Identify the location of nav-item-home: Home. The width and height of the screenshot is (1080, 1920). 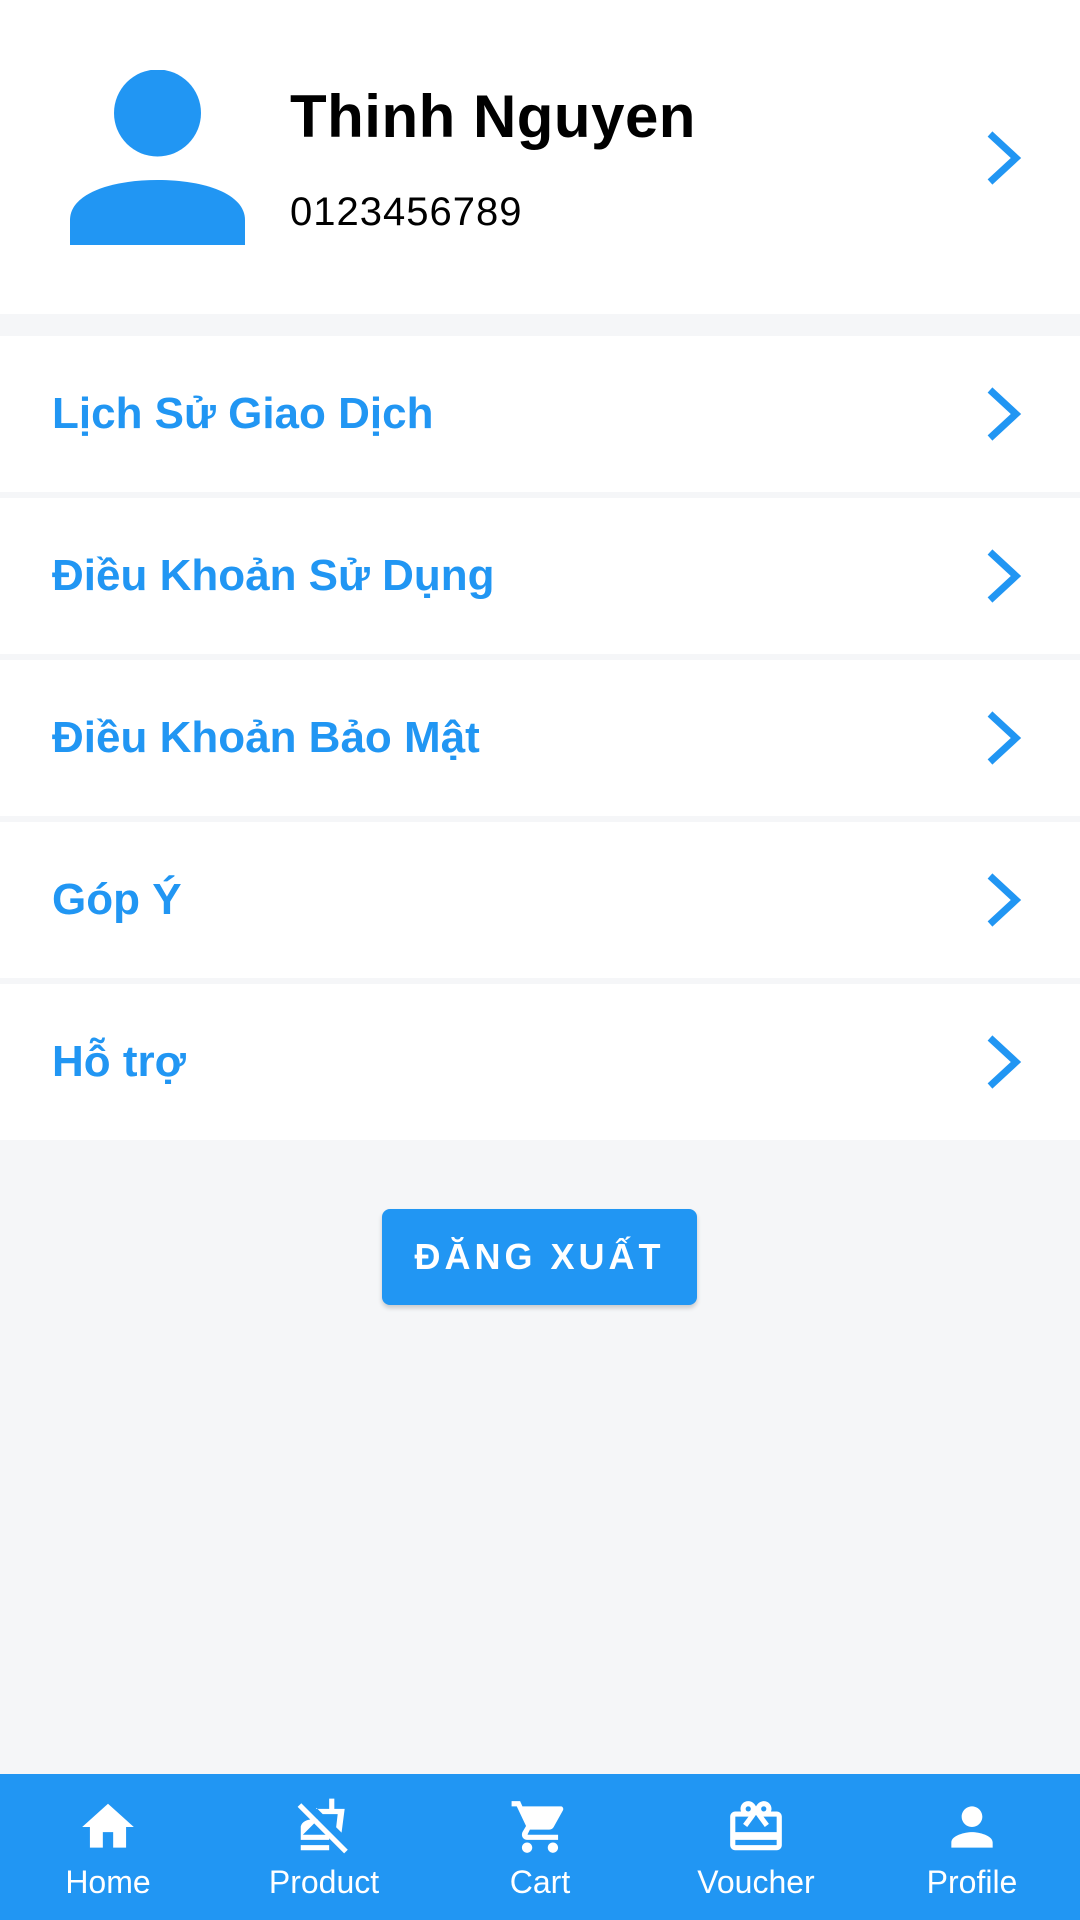
(108, 1847).